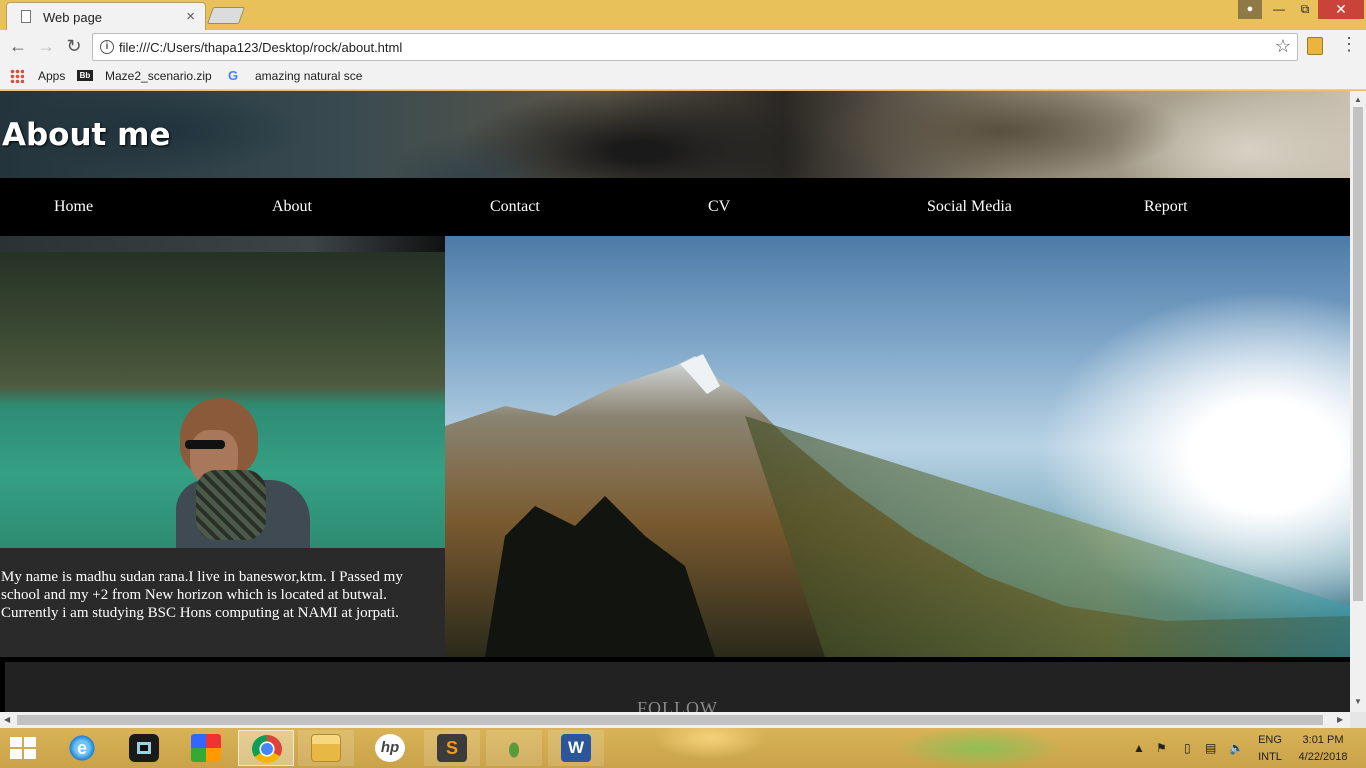  Describe the element at coordinates (7, 719) in the screenshot. I see `scroll-left-icon: ◀` at that location.